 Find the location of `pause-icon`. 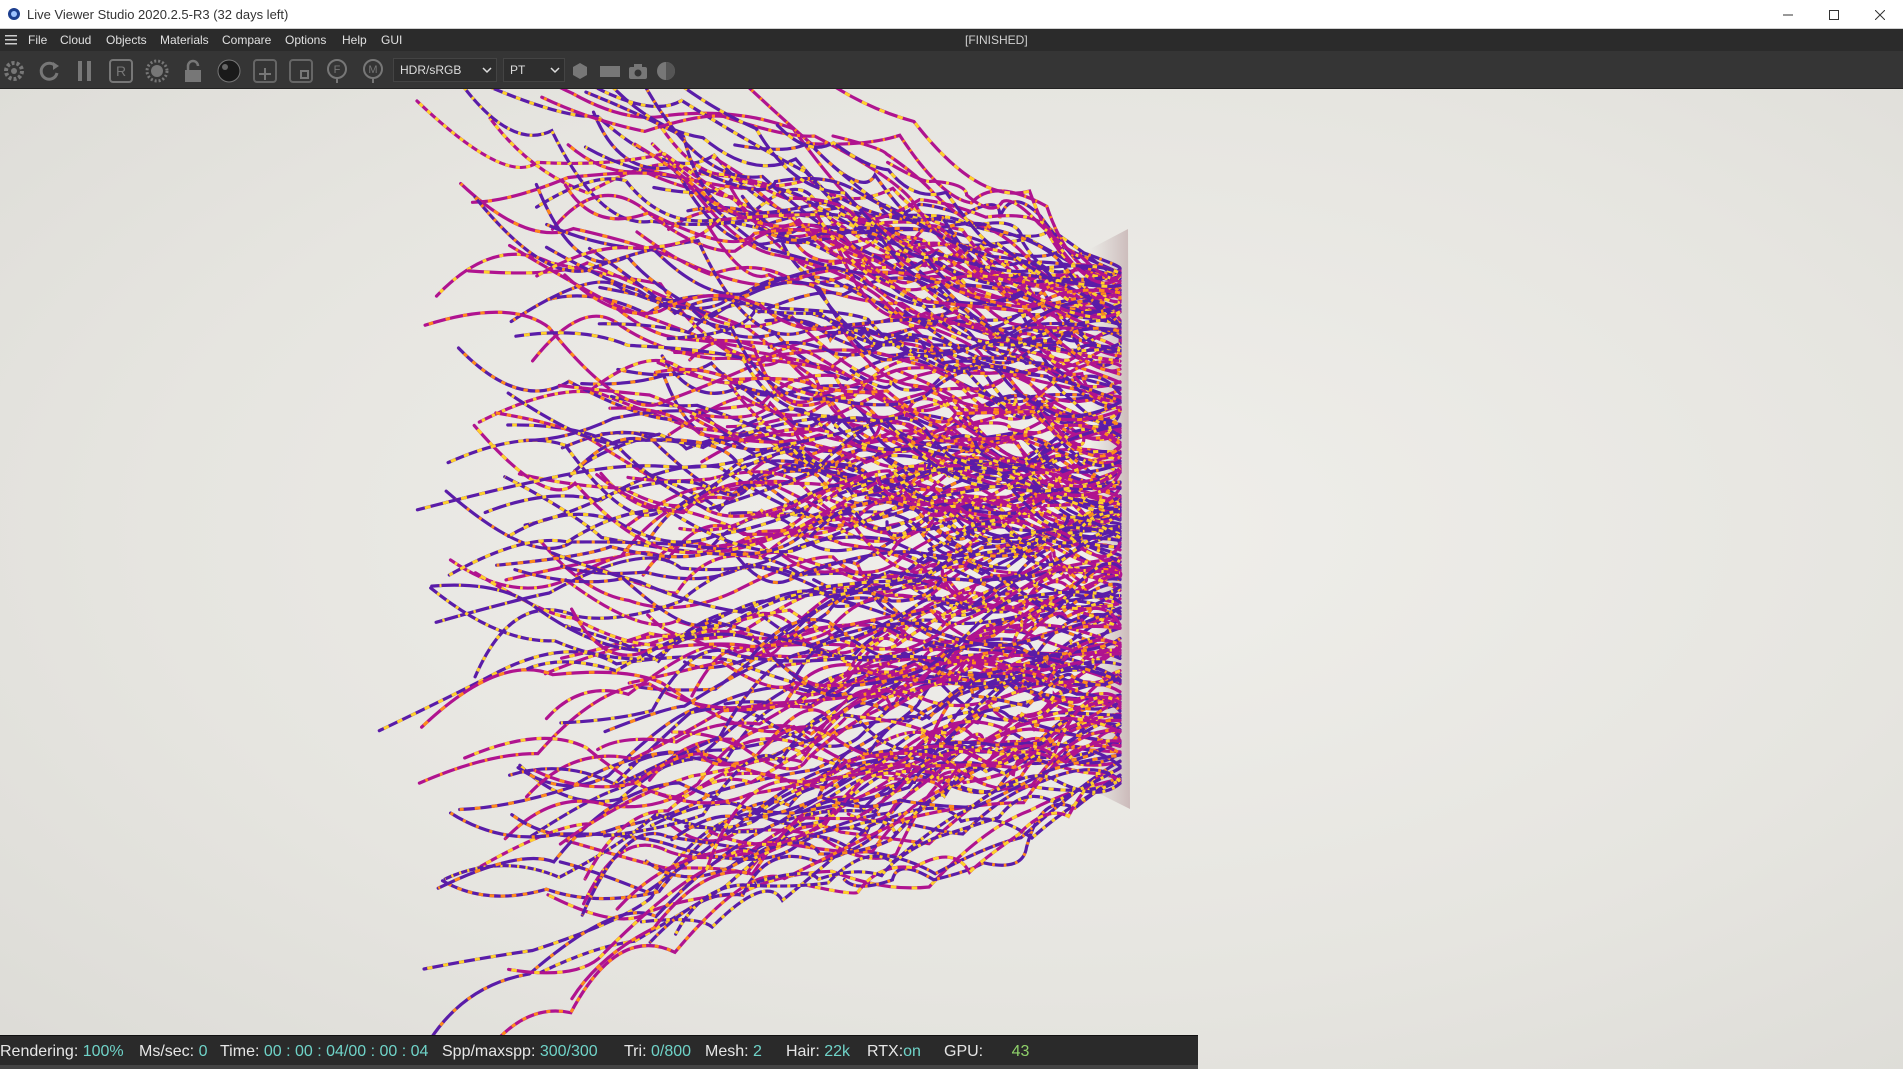

pause-icon is located at coordinates (85, 71).